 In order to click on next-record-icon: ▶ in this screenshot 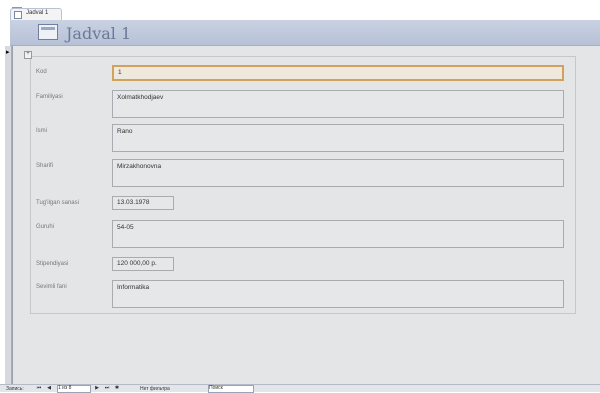, I will do `click(97, 388)`.